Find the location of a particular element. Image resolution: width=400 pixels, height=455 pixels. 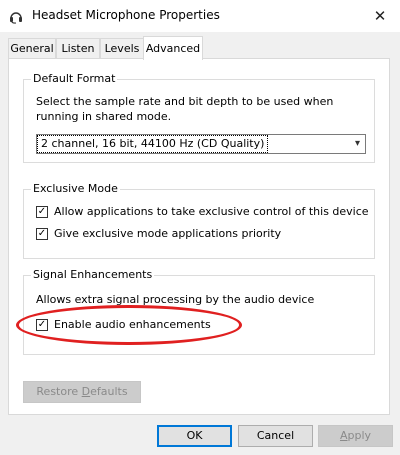

default-format-selected-value: 2 channel, 16 bit, 44100 Hz (CD Quality) is located at coordinates (152, 144).